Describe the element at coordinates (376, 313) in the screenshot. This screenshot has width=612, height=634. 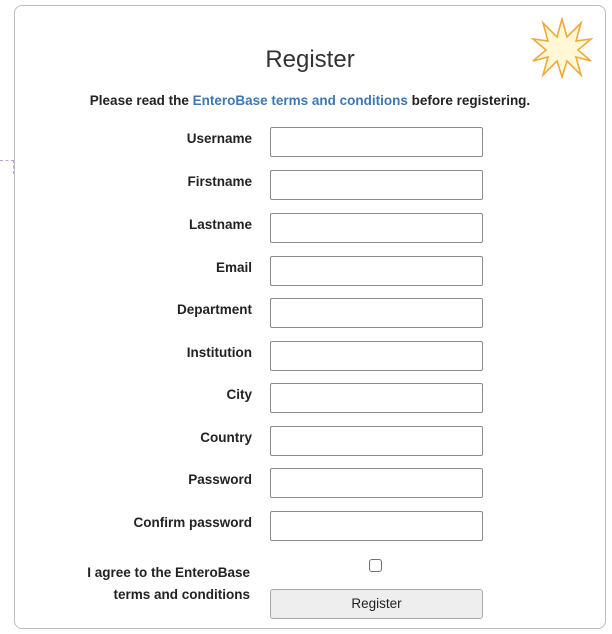
I see `department-input` at that location.